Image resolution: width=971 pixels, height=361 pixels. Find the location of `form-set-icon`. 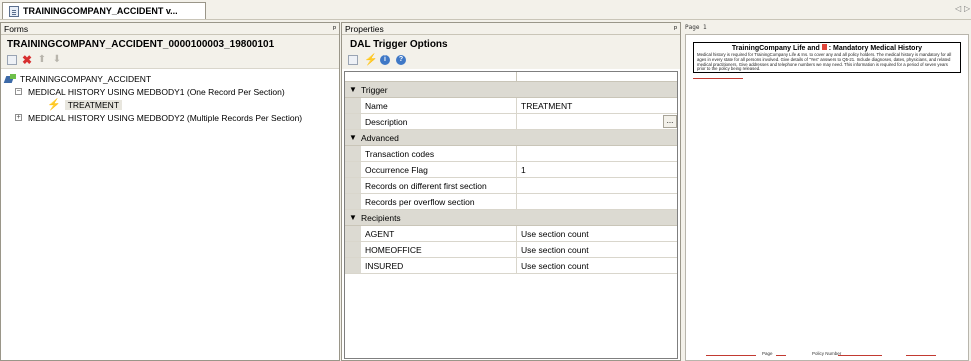

form-set-icon is located at coordinates (11, 78).